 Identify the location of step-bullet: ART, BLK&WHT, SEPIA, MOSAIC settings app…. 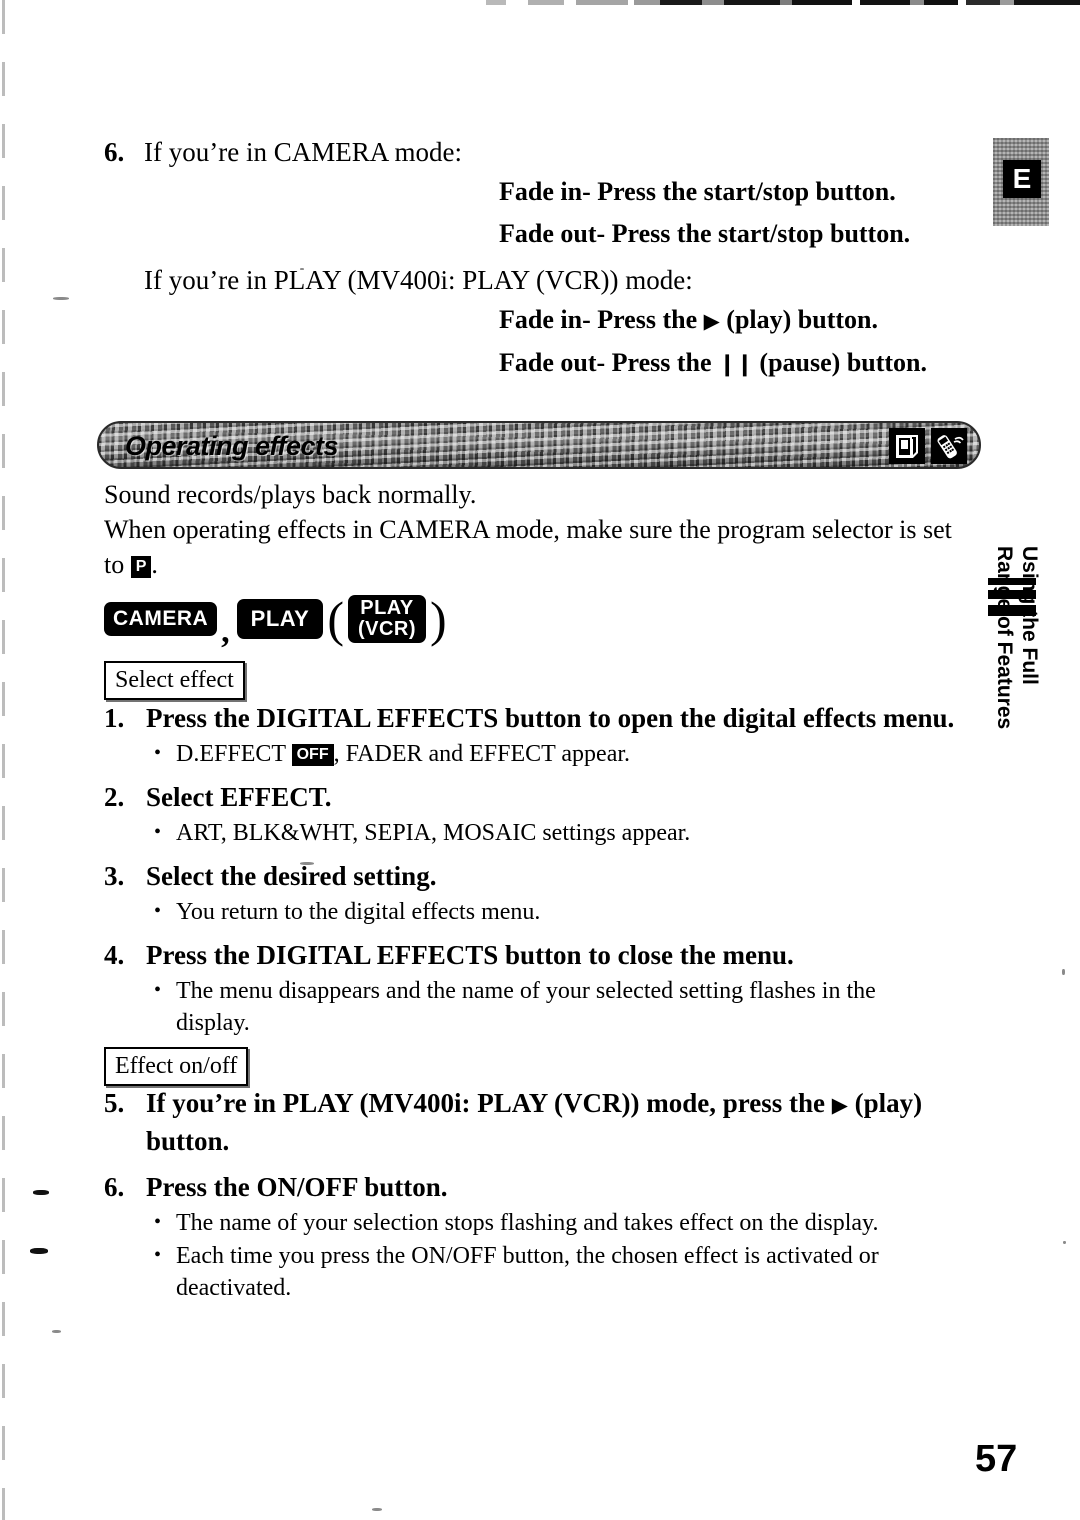
(564, 832).